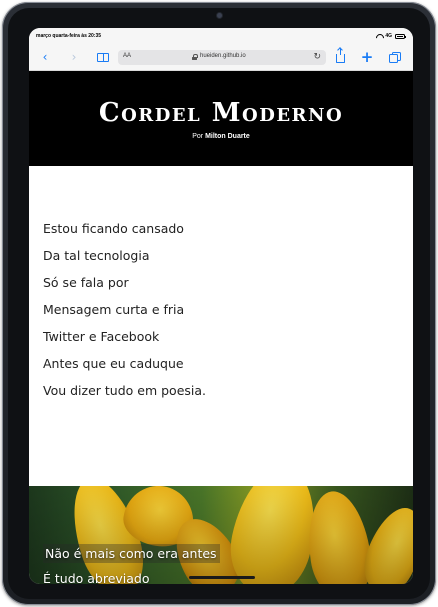 Image resolution: width=438 pixels, height=607 pixels. I want to click on back-button: ‹, so click(45, 57).